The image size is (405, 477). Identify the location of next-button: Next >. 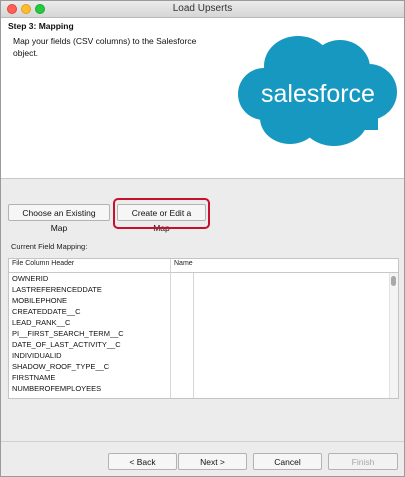
(212, 461).